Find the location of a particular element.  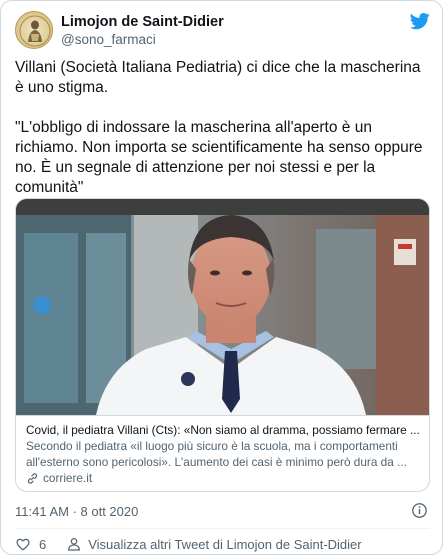

link-domain-text: corriere.it is located at coordinates (68, 478).